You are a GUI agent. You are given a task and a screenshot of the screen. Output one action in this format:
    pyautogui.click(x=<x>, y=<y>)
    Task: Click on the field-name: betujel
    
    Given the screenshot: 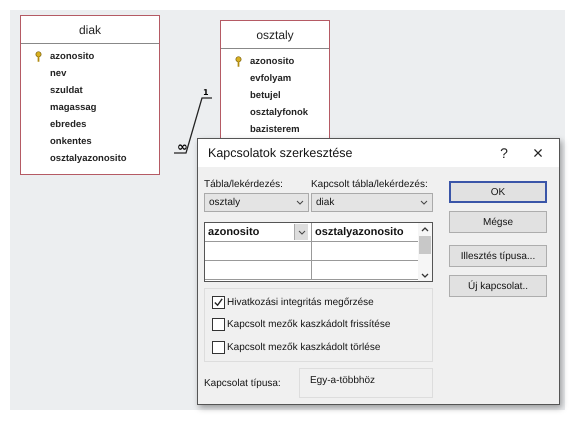 What is the action you would take?
    pyautogui.click(x=265, y=95)
    